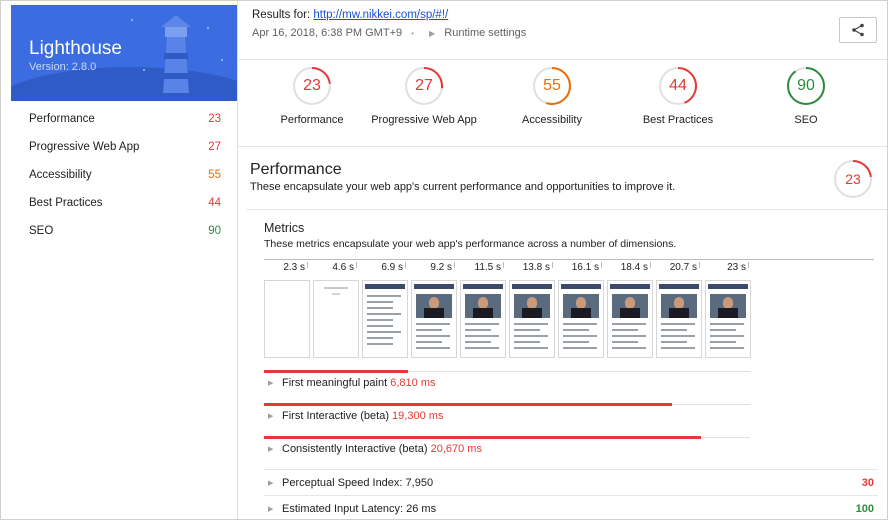 This screenshot has width=888, height=520. Describe the element at coordinates (214, 119) in the screenshot. I see `sidebar-item-score: 23` at that location.